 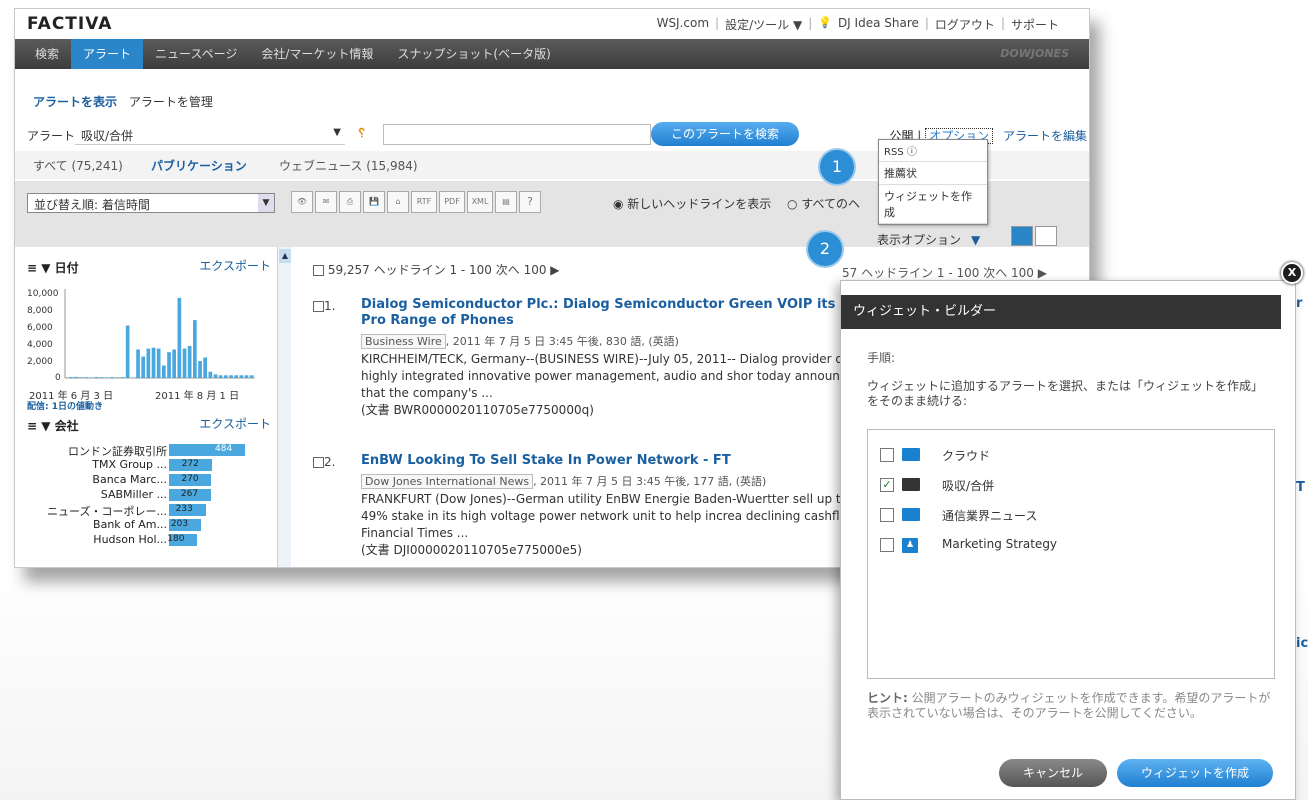 What do you see at coordinates (196, 54) in the screenshot?
I see `nav-newspages: ニュースページ` at bounding box center [196, 54].